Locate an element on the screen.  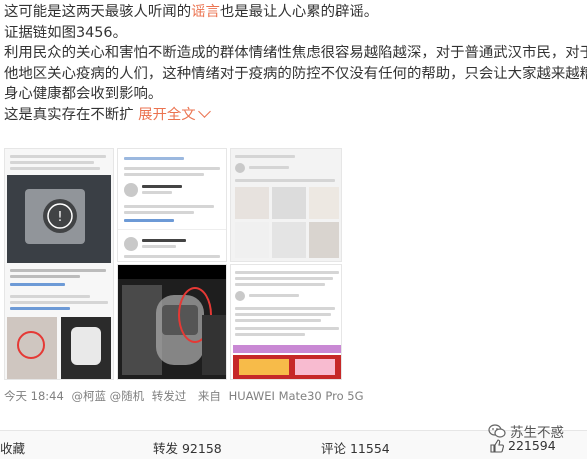
repost-button: 转发 92158 is located at coordinates (187, 447).